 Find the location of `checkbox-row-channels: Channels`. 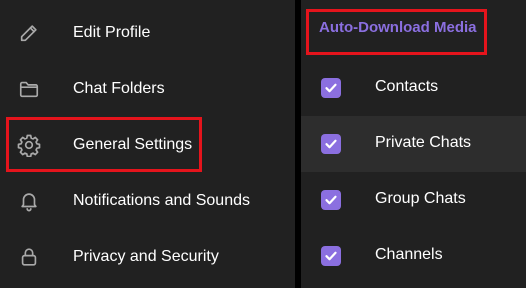

checkbox-row-channels: Channels is located at coordinates (413, 256).